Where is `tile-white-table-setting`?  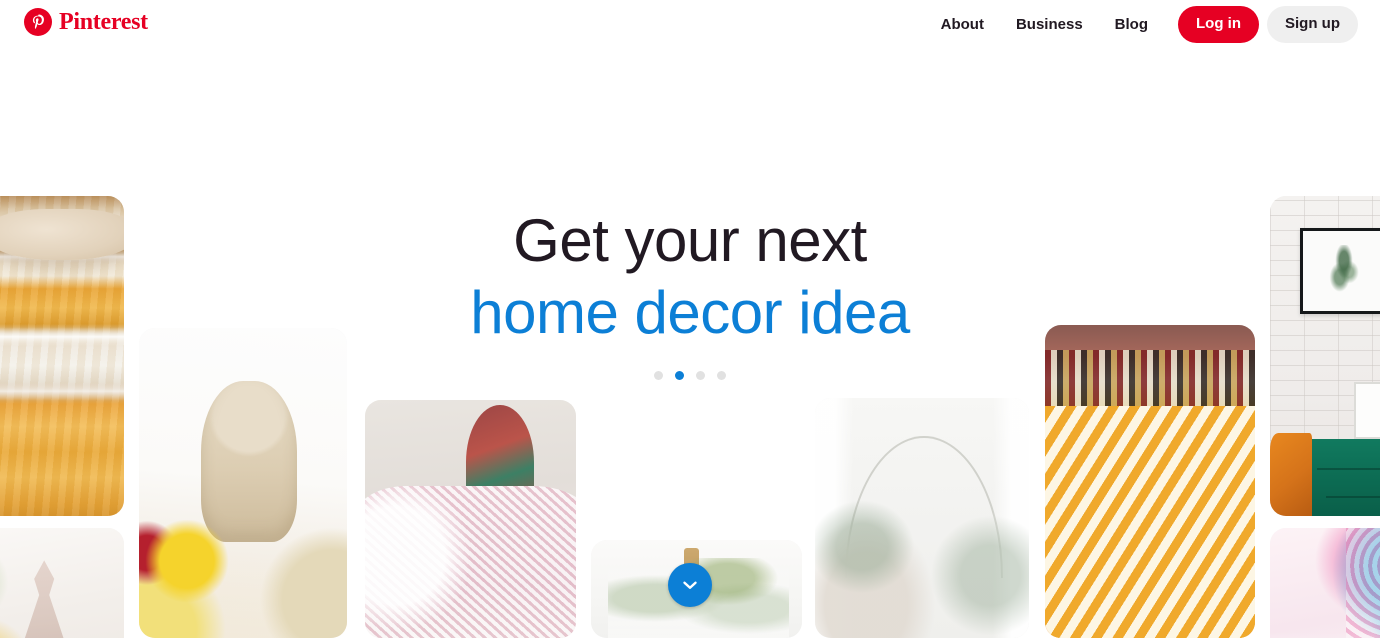 tile-white-table-setting is located at coordinates (62, 583).